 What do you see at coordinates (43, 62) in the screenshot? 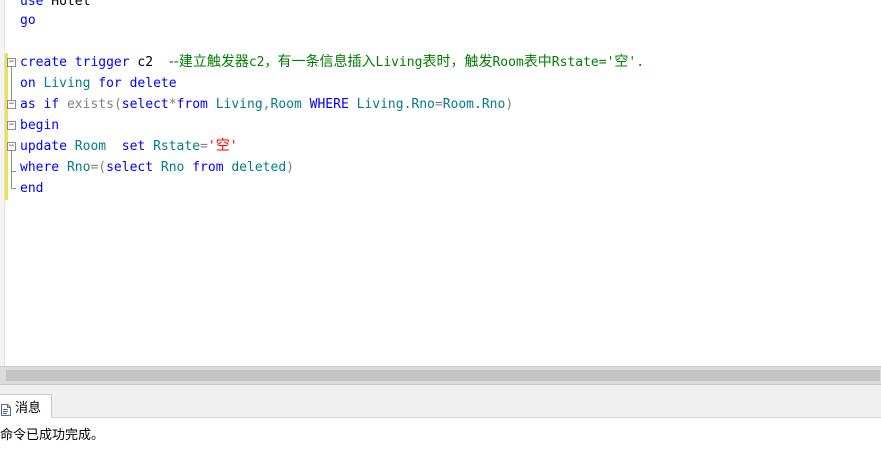
I see `code-token: create` at bounding box center [43, 62].